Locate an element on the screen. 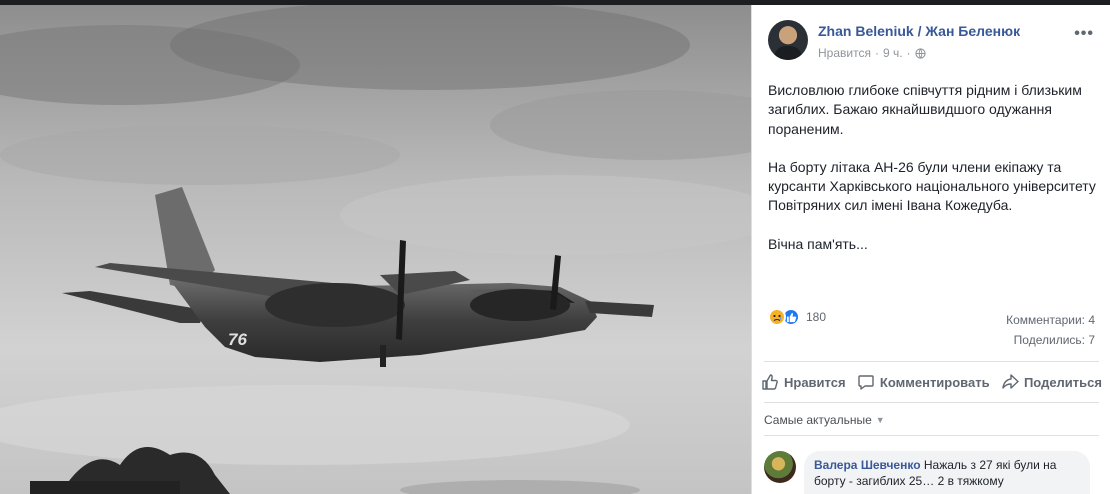  sad-reaction-icon is located at coordinates (777, 317).